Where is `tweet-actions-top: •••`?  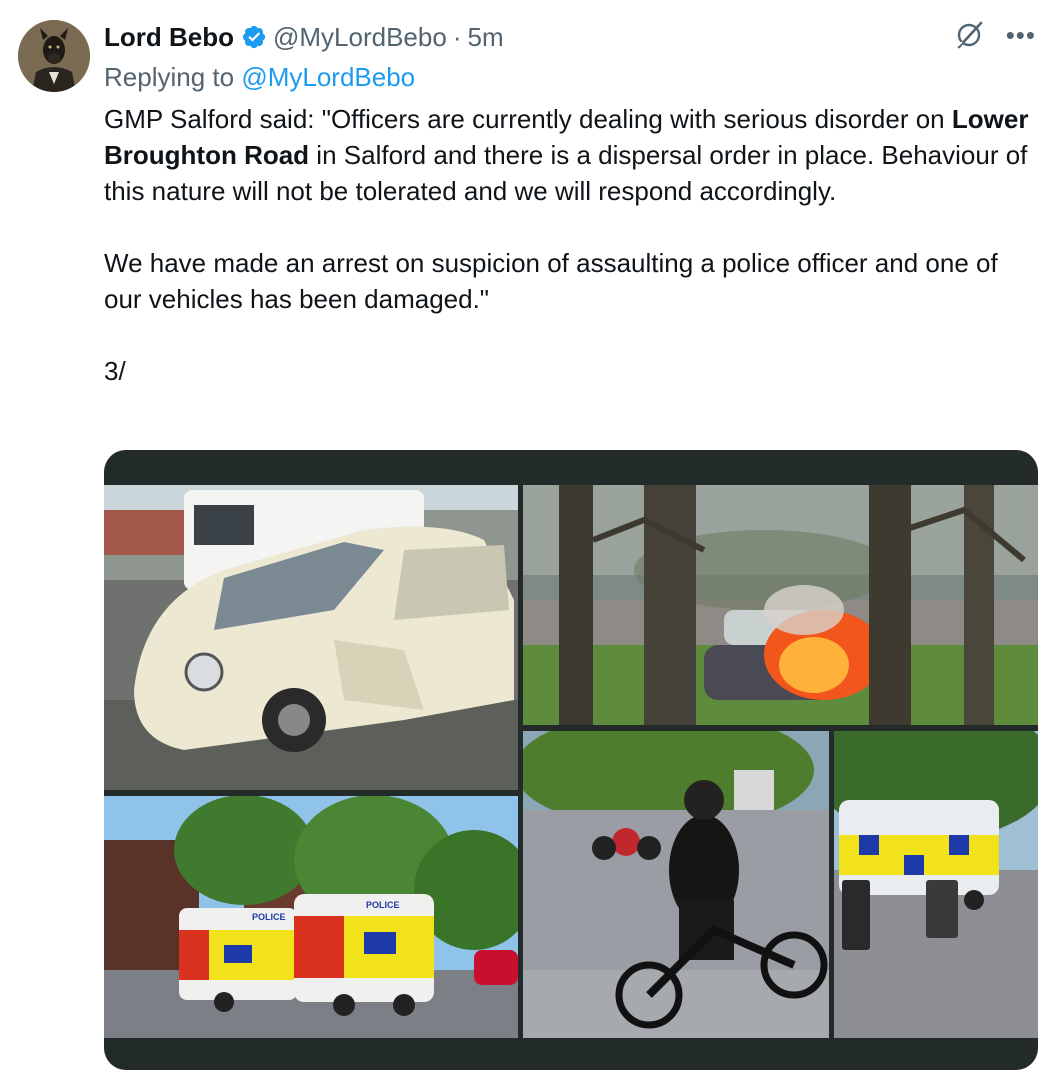
tweet-actions-top: ••• is located at coordinates (995, 35).